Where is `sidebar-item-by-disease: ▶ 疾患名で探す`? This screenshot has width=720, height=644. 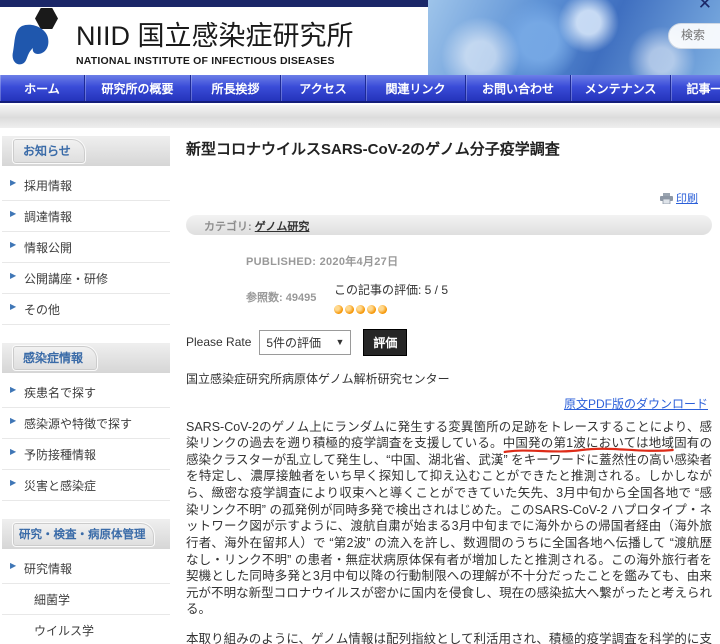 sidebar-item-by-disease: ▶ 疾患名で探す is located at coordinates (86, 392).